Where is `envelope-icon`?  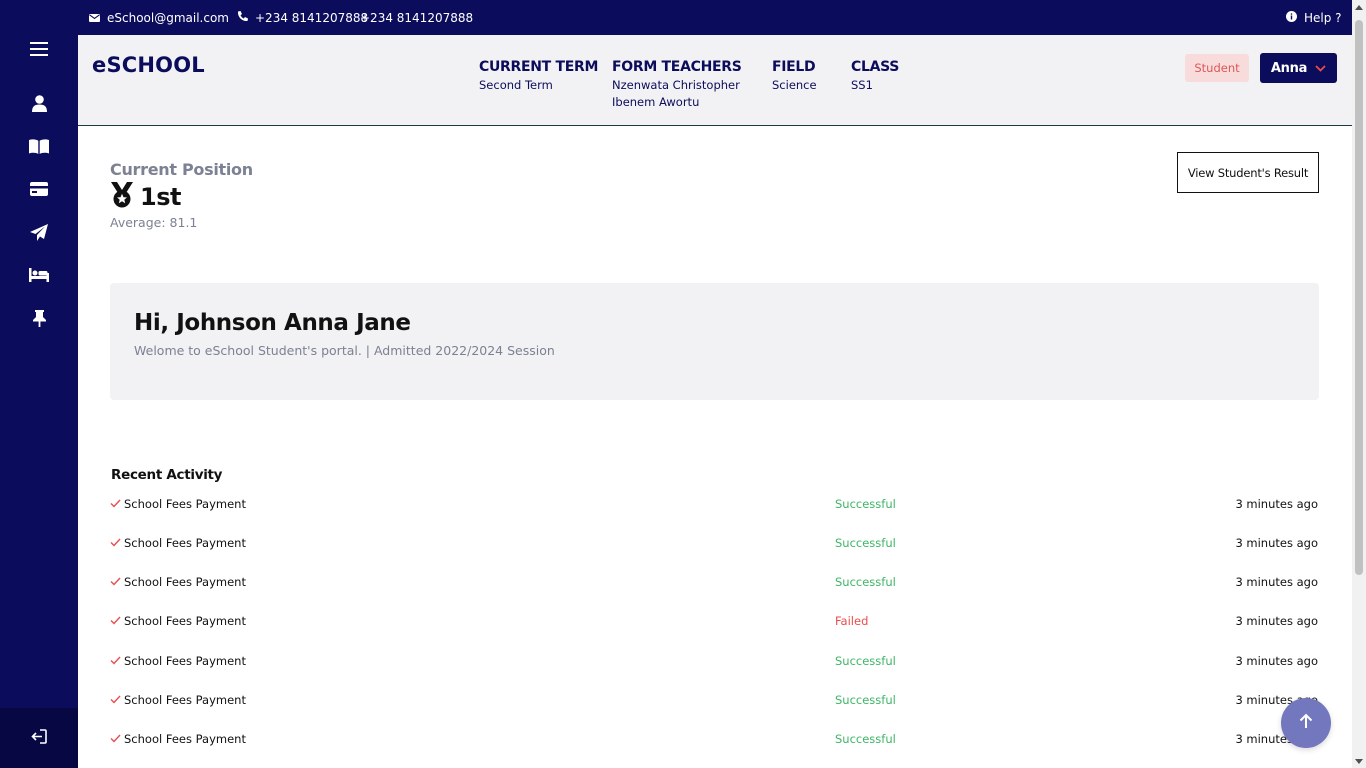 envelope-icon is located at coordinates (94, 18).